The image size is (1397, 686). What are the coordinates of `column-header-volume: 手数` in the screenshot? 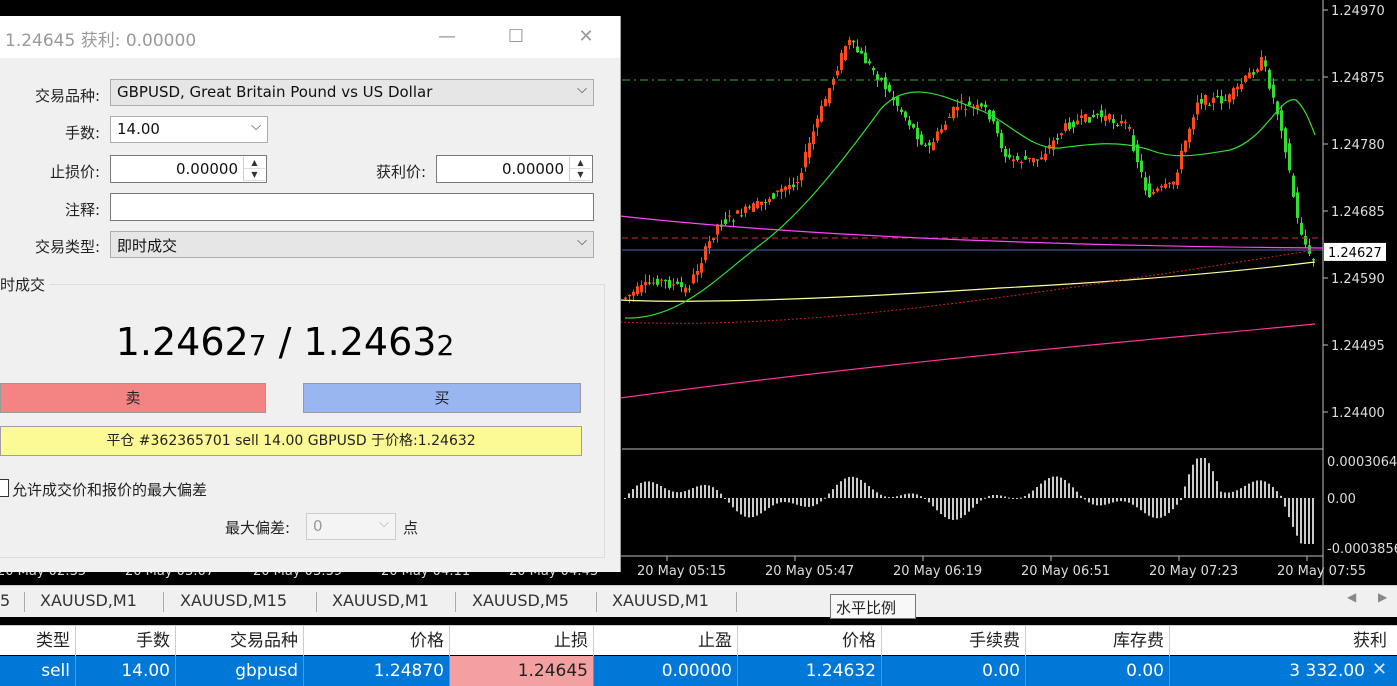 It's located at (126, 641).